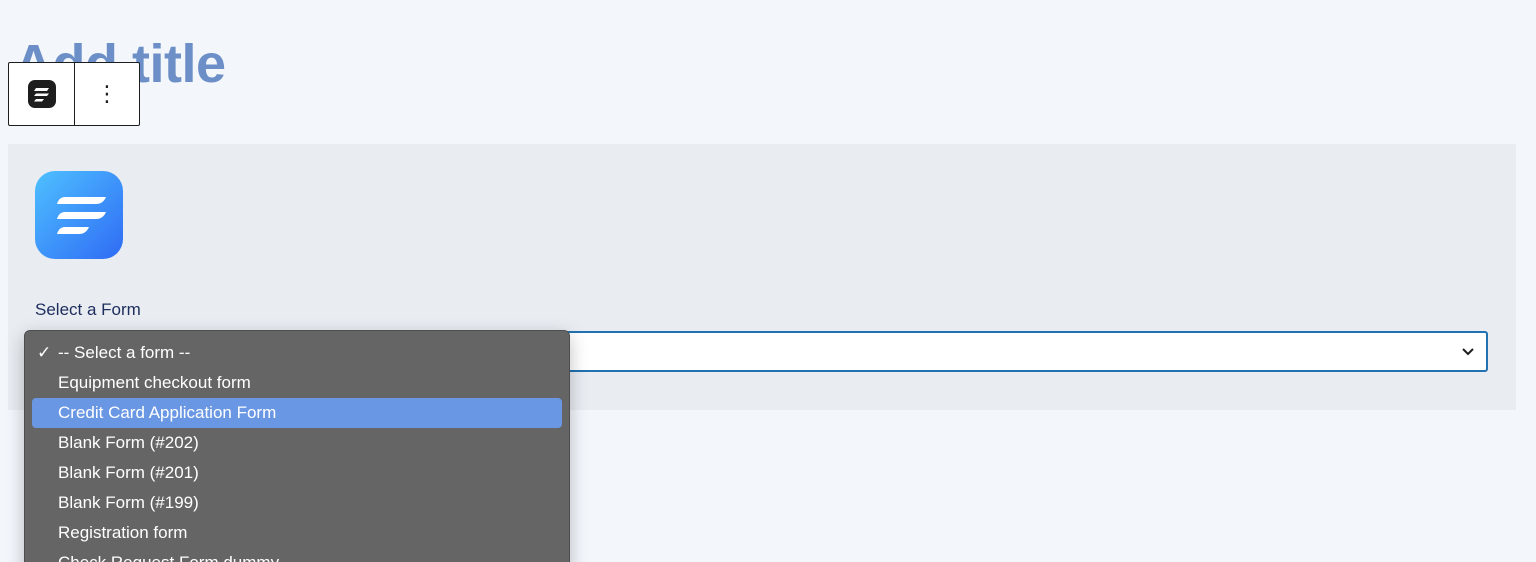 This screenshot has width=1536, height=562. Describe the element at coordinates (297, 383) in the screenshot. I see `dropdown-option: Equipment checkout form` at that location.